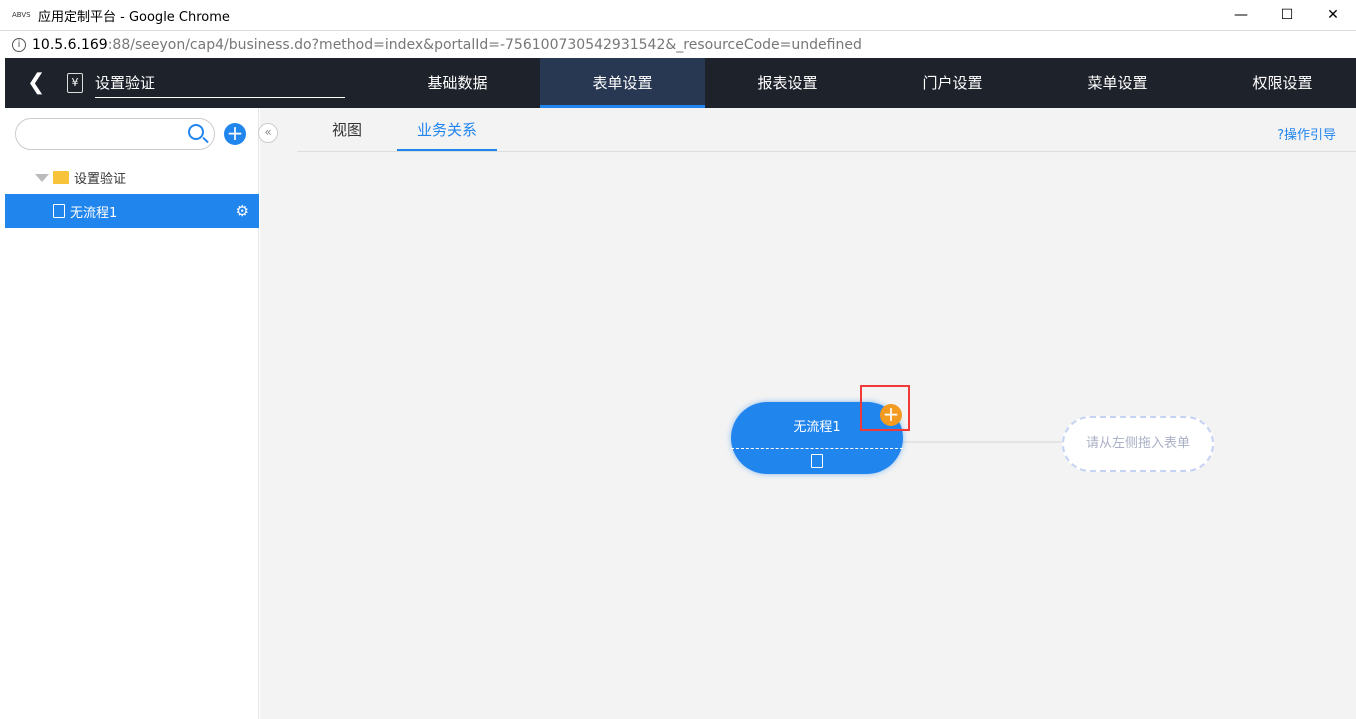 This screenshot has width=1356, height=719. I want to click on window-title: 应用定制平台 - Google Chrome, so click(134, 17).